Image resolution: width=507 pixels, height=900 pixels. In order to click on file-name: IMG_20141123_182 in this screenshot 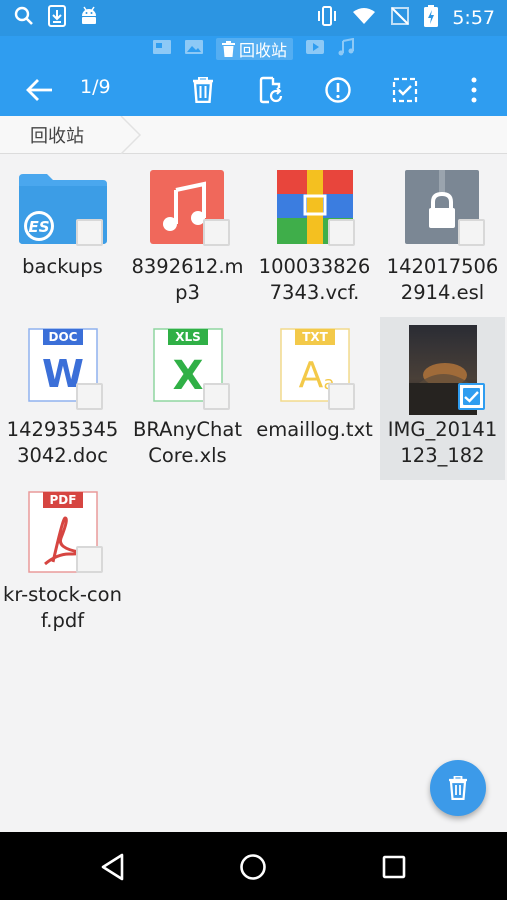, I will do `click(442, 442)`.